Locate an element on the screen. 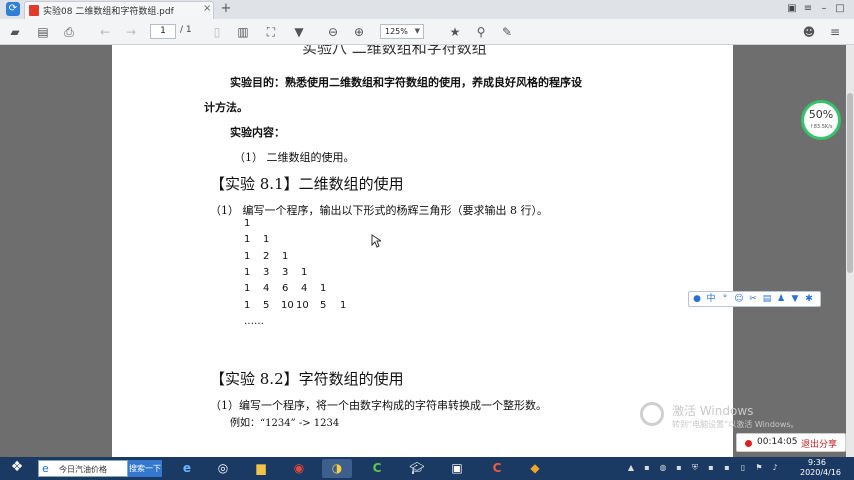 This screenshot has height=480, width=854. prev-page-icon: ← is located at coordinates (105, 32).